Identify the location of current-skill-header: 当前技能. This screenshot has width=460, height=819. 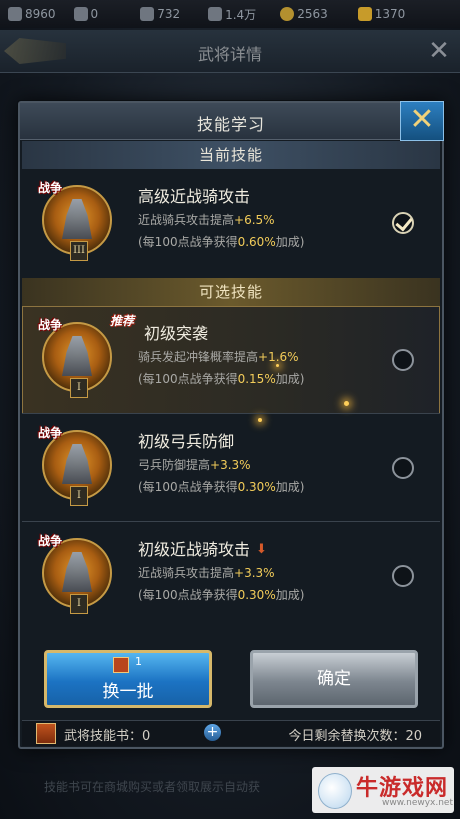
(231, 155).